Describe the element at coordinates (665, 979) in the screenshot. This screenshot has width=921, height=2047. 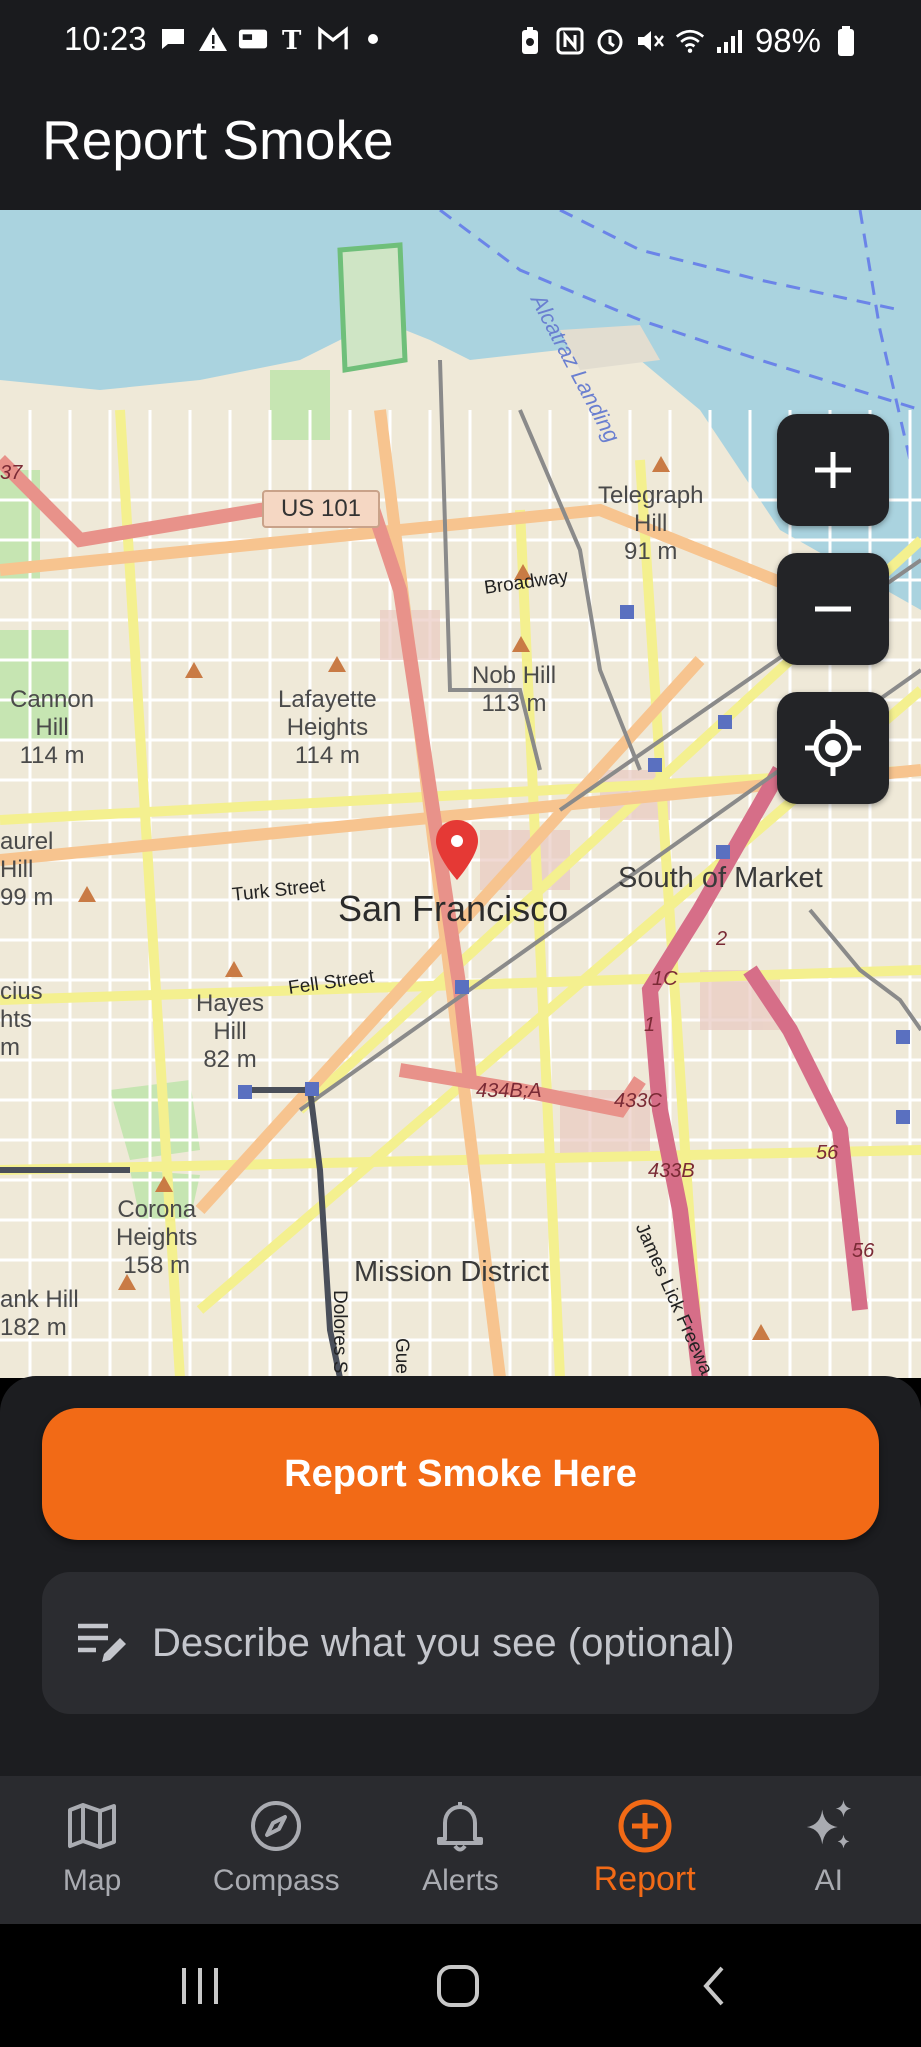
I see `route-1c-label: 1C` at that location.